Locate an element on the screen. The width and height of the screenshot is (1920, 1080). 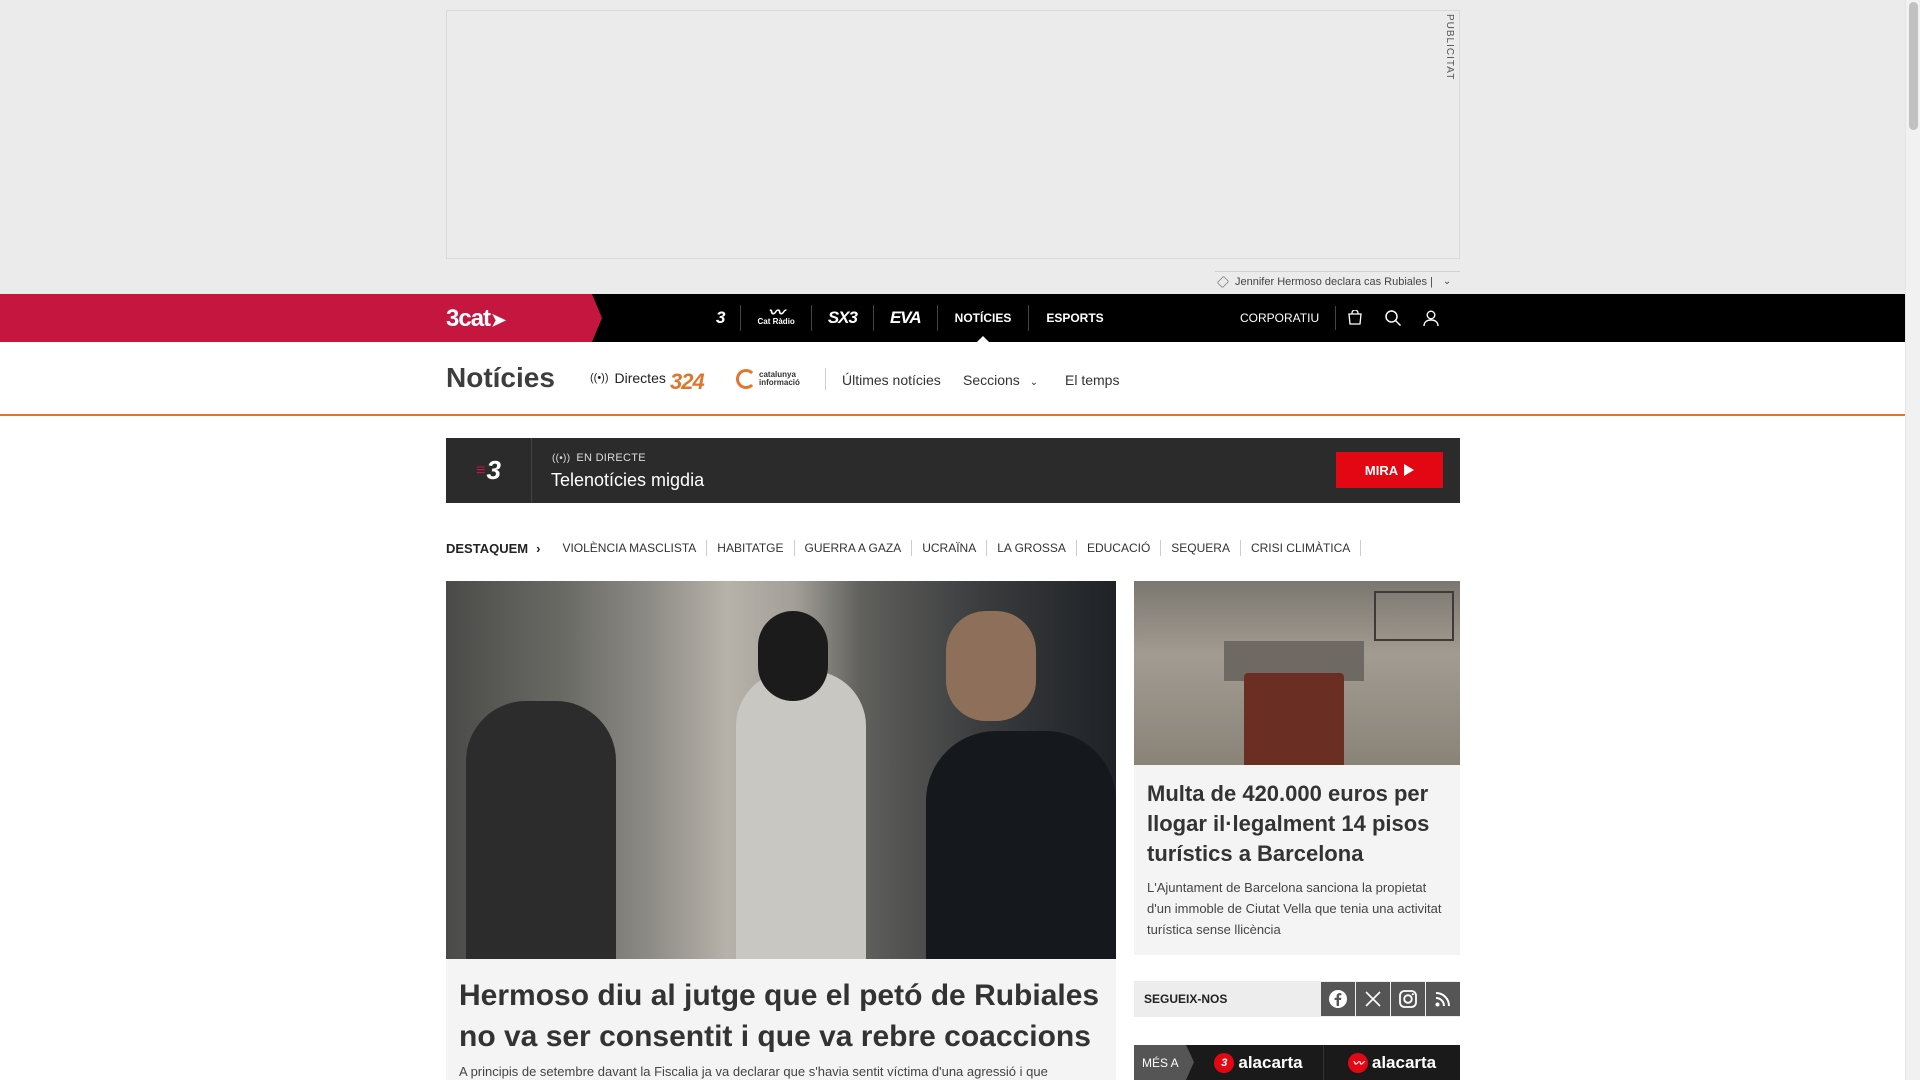
chevron-right-icon: › is located at coordinates (538, 548).